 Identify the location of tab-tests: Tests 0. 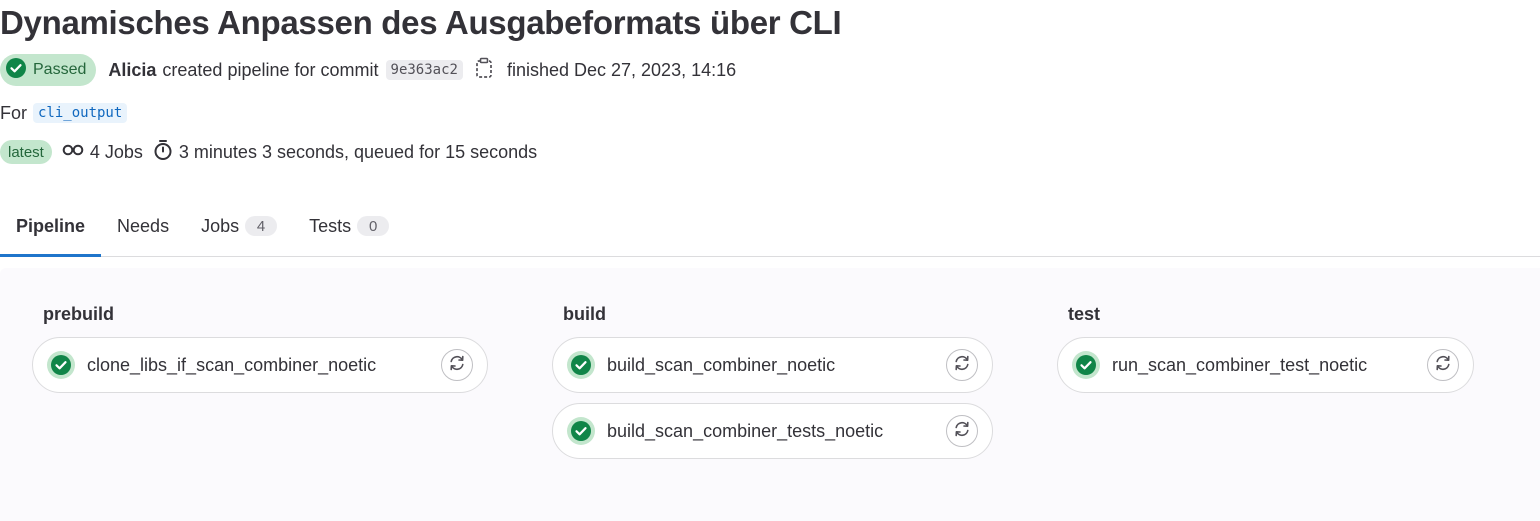
(349, 226).